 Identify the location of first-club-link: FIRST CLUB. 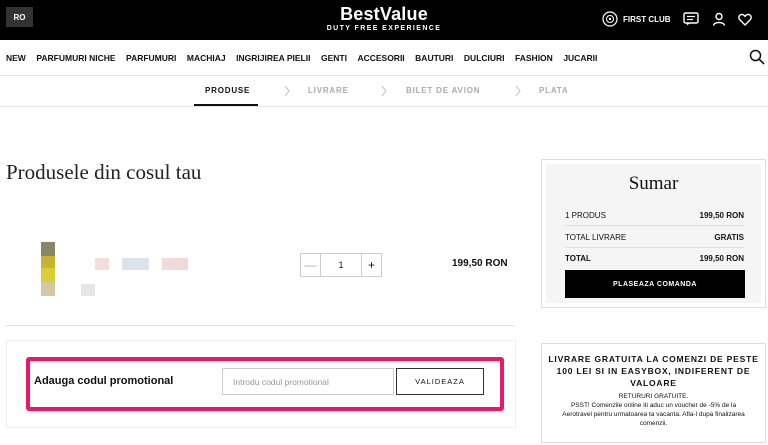
(636, 19).